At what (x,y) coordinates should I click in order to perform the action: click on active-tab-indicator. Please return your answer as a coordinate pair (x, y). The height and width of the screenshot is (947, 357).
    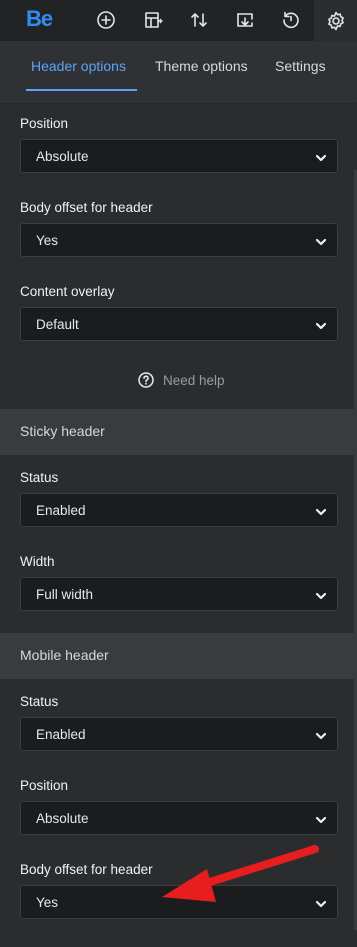
    Looking at the image, I should click on (81, 90).